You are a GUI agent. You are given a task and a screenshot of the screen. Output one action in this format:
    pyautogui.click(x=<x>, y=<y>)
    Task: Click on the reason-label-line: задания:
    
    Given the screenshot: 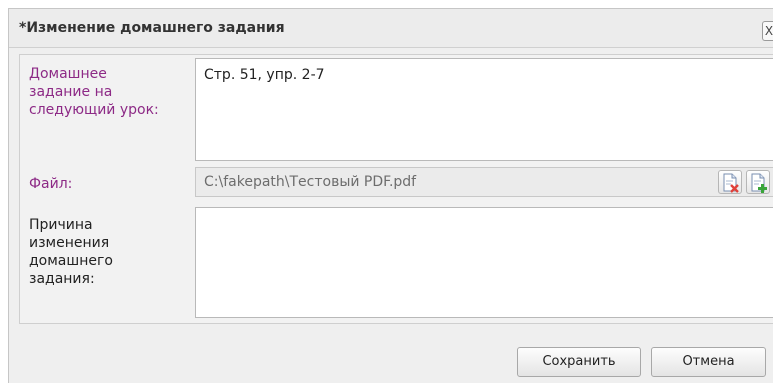 What is the action you would take?
    pyautogui.click(x=62, y=279)
    